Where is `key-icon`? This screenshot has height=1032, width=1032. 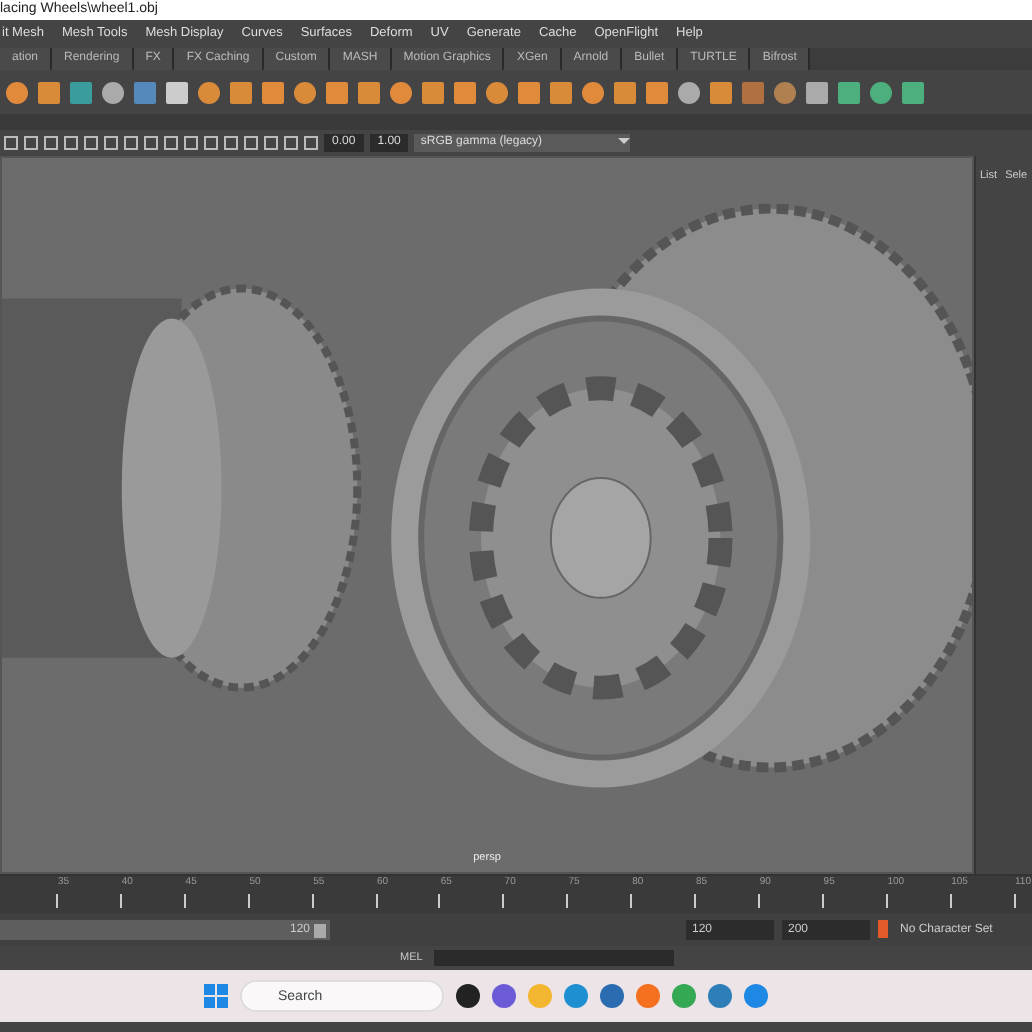
key-icon is located at coordinates (885, 930).